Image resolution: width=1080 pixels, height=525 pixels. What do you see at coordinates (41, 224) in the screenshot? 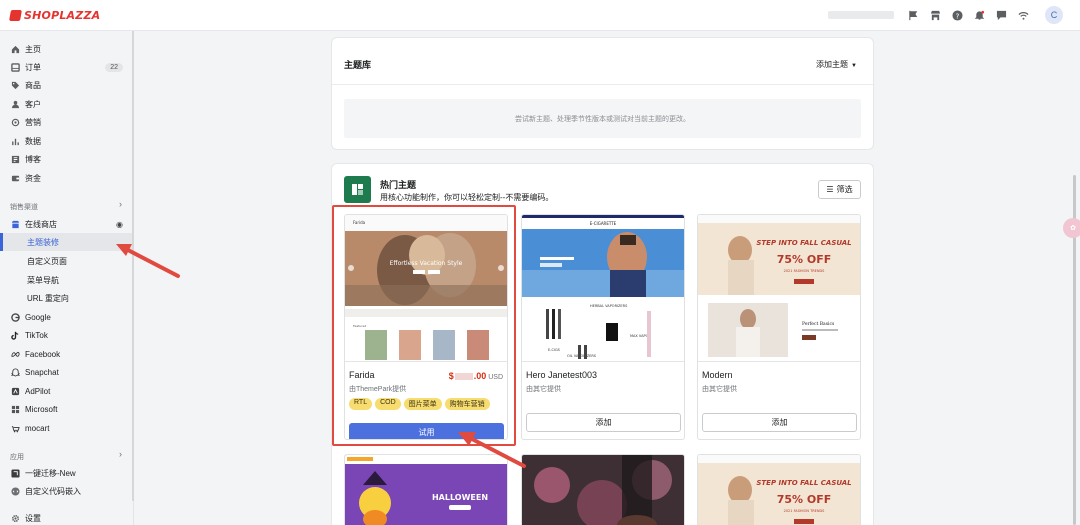
I see `sidebar-item-label: 在线商店` at bounding box center [41, 224].